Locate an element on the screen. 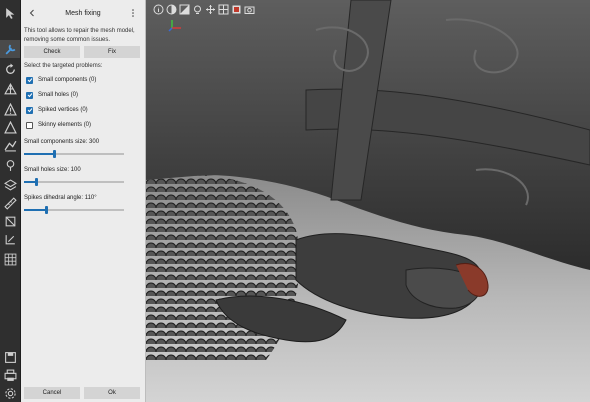  left-toolbar is located at coordinates (10, 201).